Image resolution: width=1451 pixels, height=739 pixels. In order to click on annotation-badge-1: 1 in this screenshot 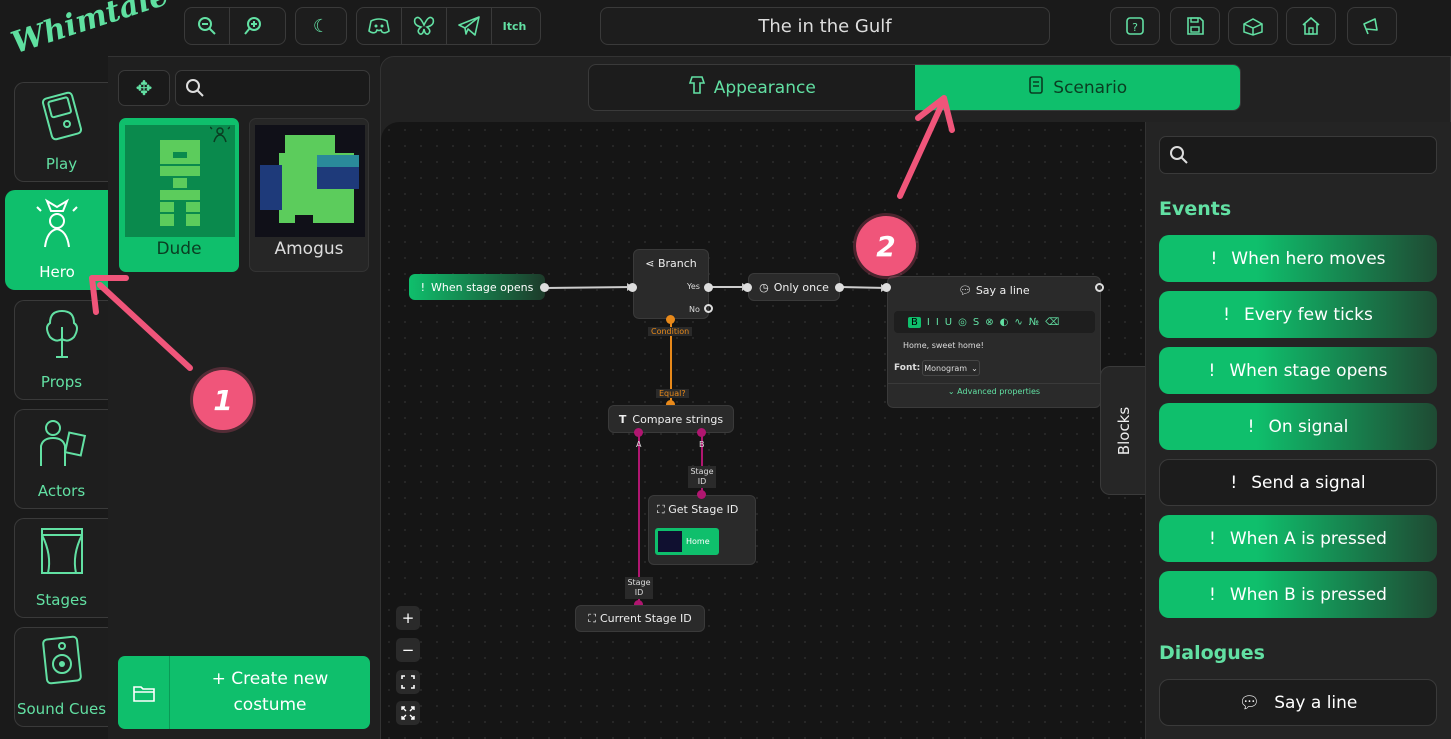, I will do `click(223, 400)`.